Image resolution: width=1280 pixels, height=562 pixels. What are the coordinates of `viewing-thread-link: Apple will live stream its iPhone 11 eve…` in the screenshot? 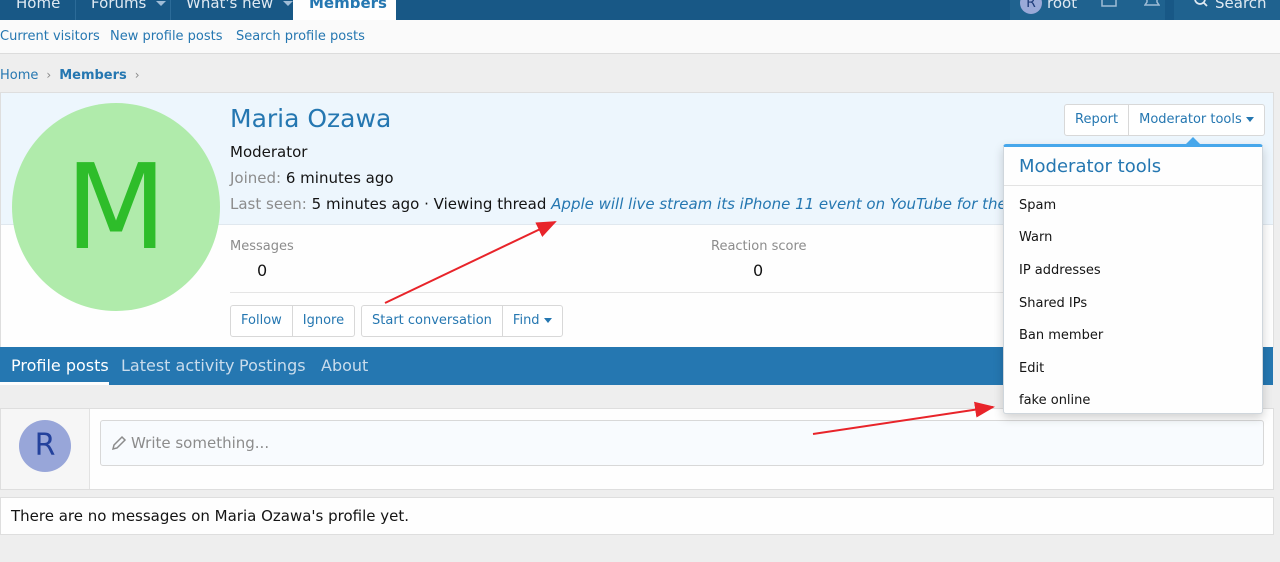 It's located at (778, 204).